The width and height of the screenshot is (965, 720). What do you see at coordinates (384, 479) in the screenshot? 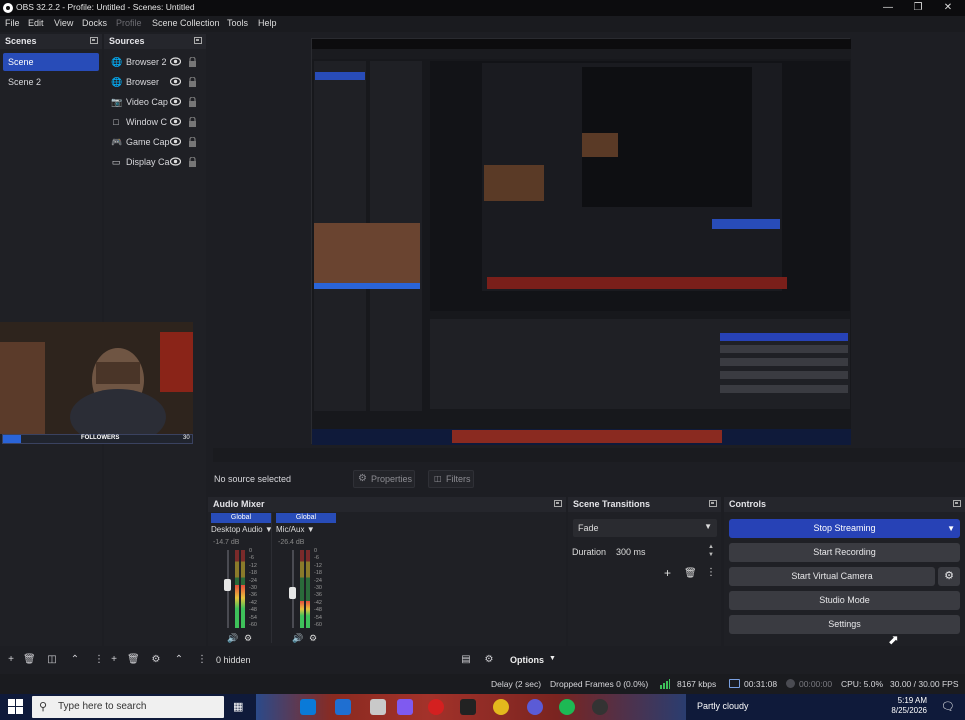
I see `properties-button: ⚙ Properties` at bounding box center [384, 479].